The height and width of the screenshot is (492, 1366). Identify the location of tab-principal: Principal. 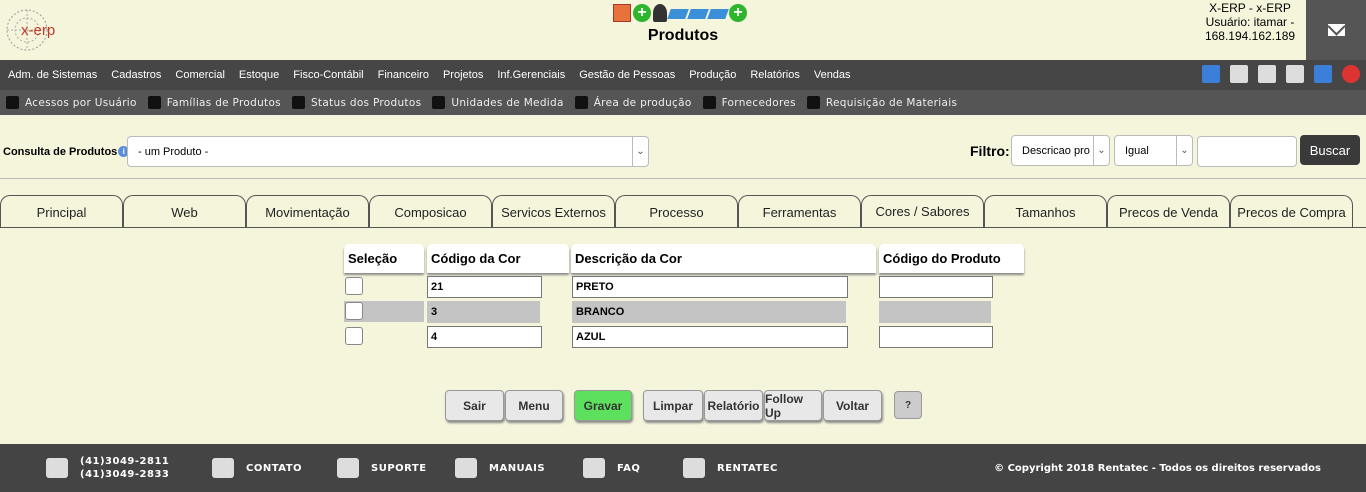
(61, 211).